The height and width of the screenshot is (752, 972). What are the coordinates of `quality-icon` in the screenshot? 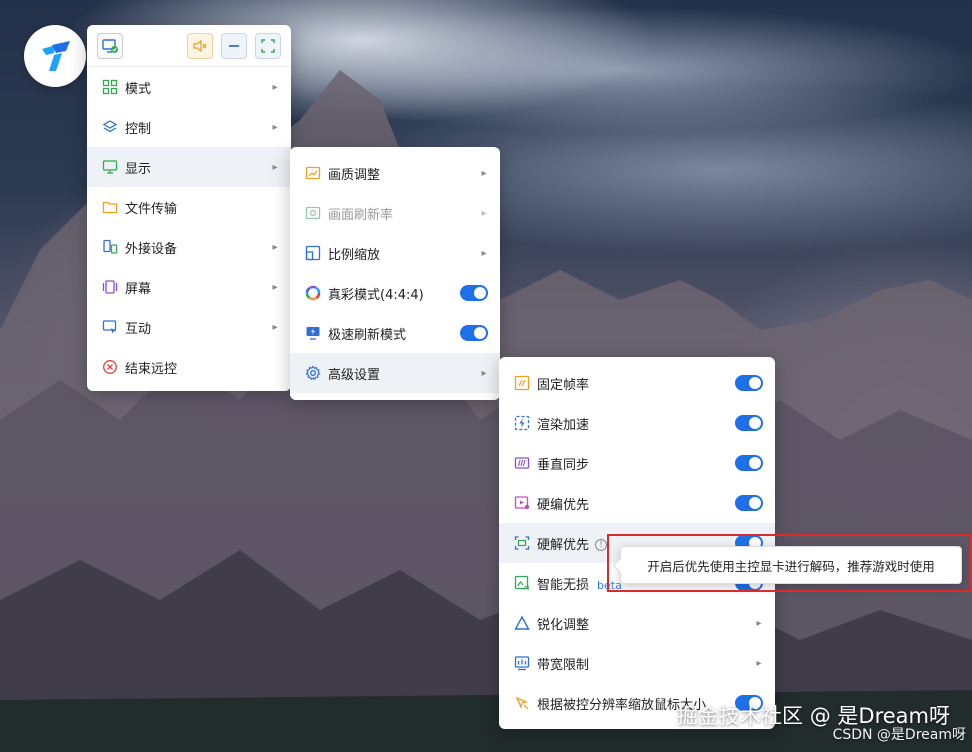 It's located at (313, 173).